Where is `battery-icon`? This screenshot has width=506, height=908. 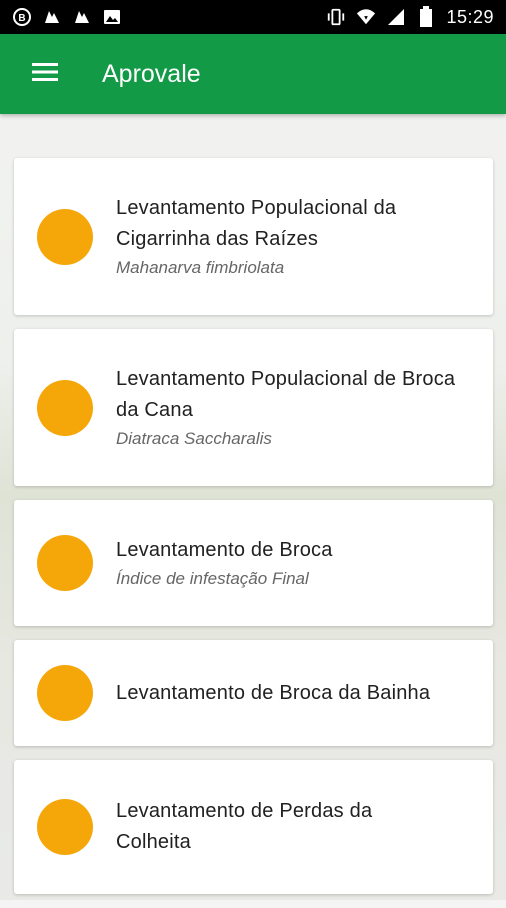
battery-icon is located at coordinates (426, 16).